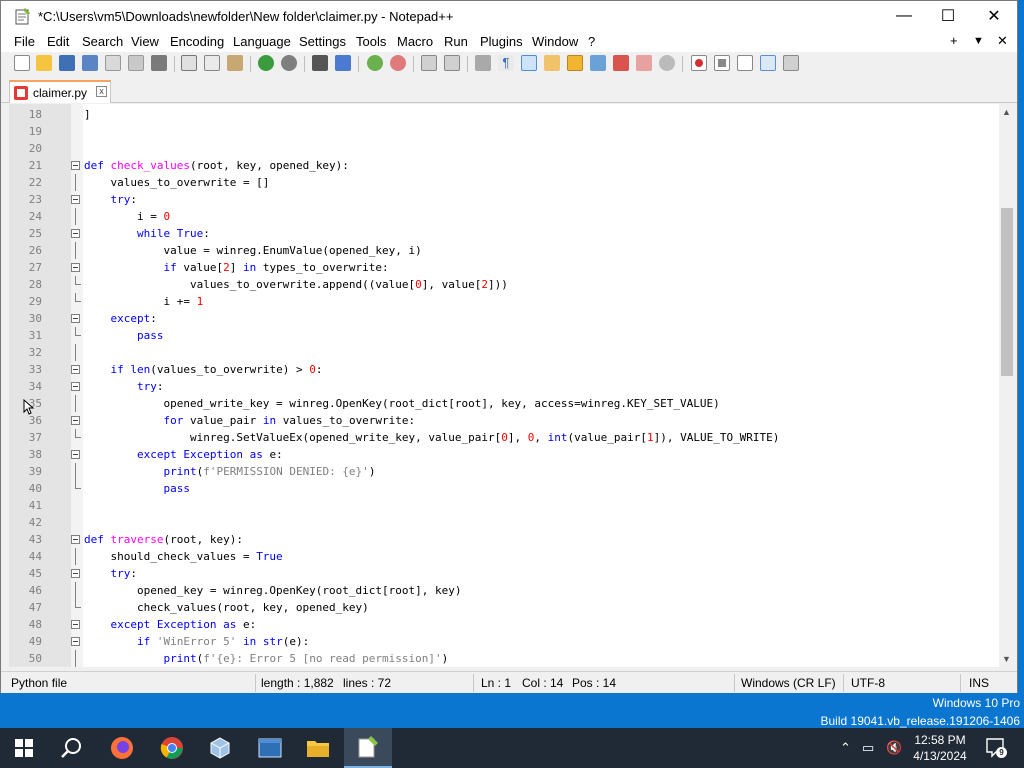 This screenshot has height=768, width=1024. I want to click on record-macro-icon, so click(699, 63).